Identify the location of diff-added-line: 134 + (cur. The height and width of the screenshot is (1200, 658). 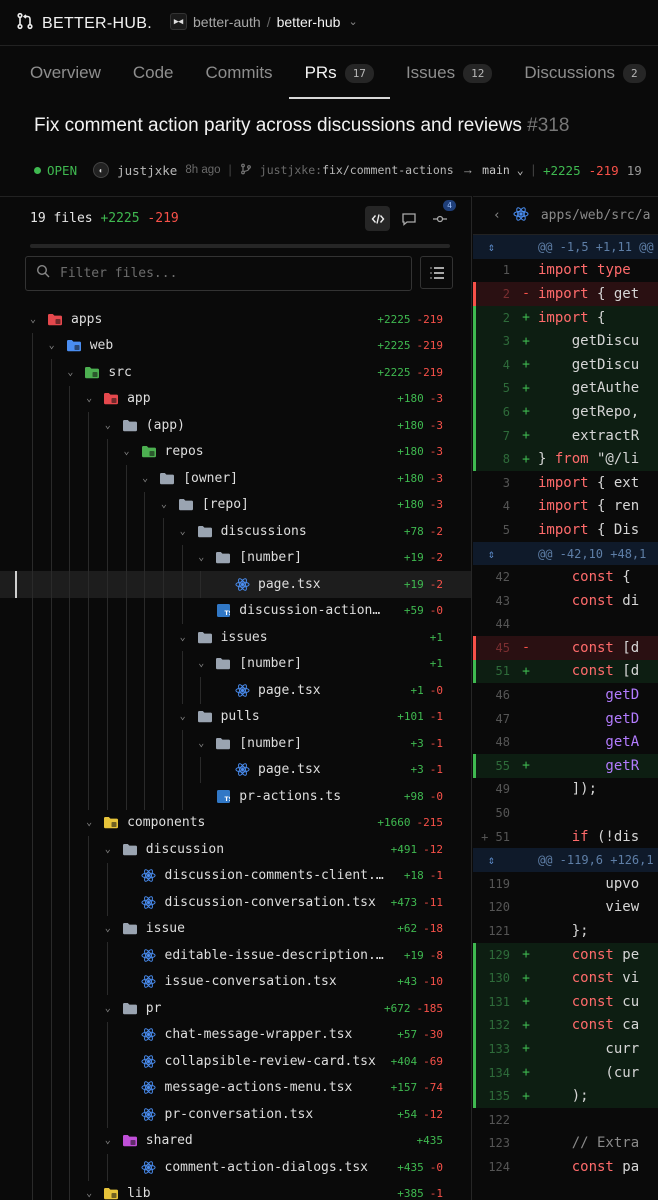
(565, 1072).